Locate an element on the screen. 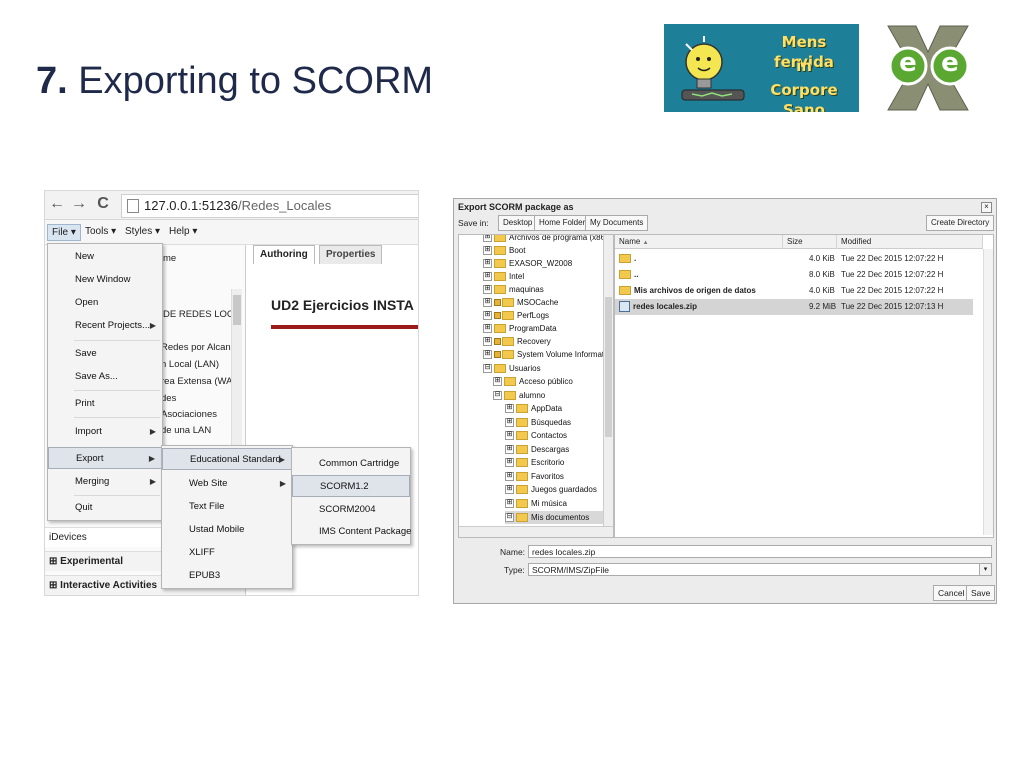 The height and width of the screenshot is (768, 1024). menu-item-print: Print is located at coordinates (105, 404).